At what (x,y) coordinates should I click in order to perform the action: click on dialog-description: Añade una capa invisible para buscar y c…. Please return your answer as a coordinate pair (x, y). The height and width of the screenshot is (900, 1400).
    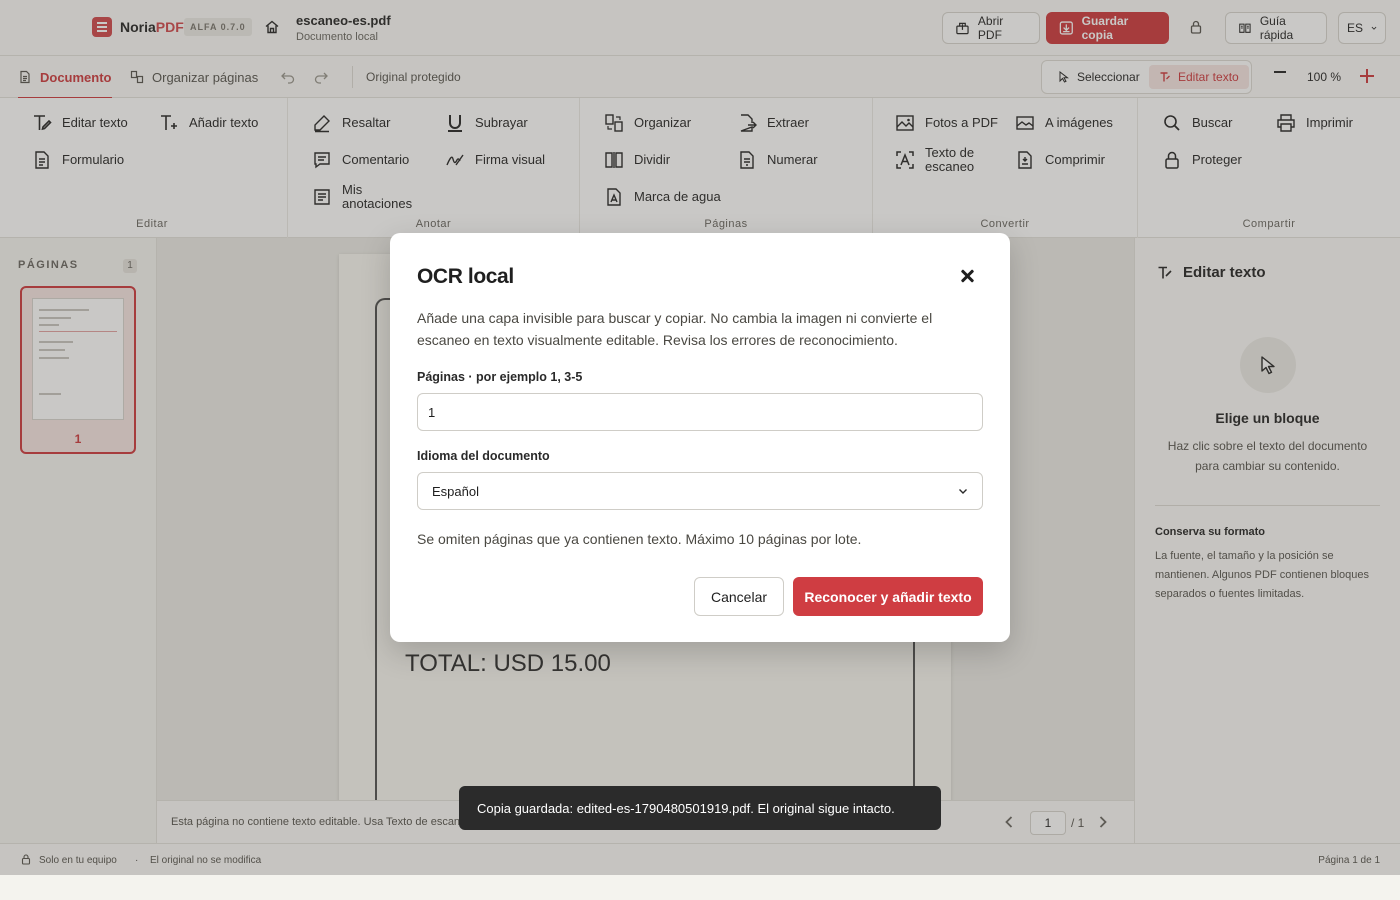
    Looking at the image, I should click on (675, 329).